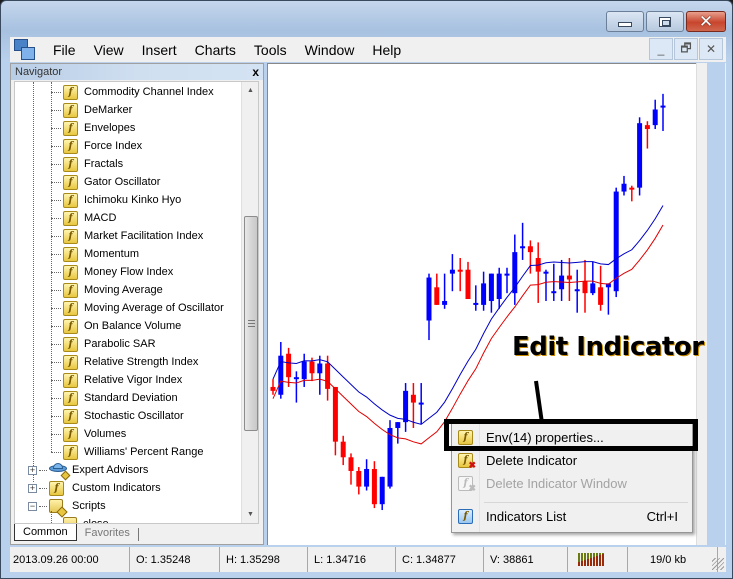  Describe the element at coordinates (386, 50) in the screenshot. I see `menu-help: Help` at that location.